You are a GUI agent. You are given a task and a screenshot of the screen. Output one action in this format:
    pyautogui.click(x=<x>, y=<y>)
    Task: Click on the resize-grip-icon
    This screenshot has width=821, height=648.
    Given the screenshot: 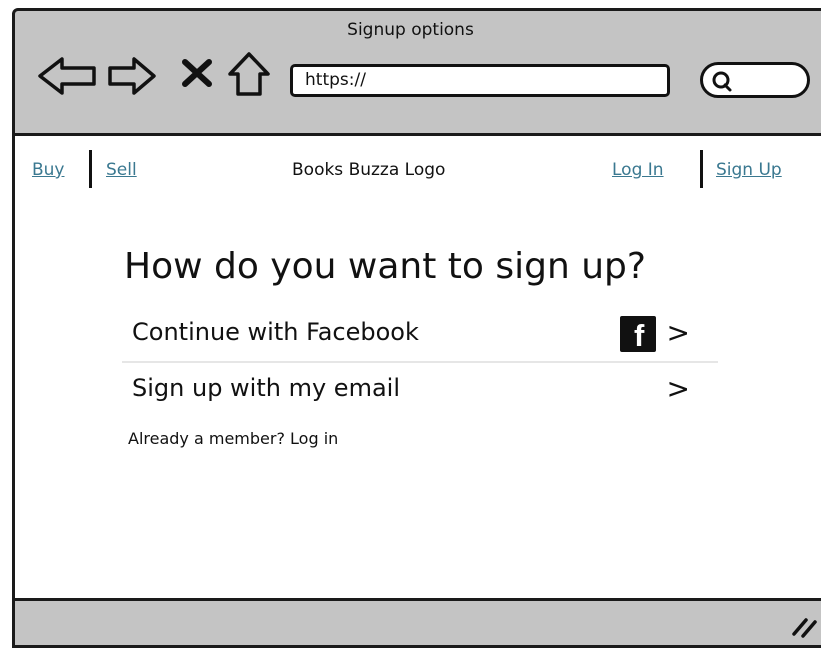 What is the action you would take?
    pyautogui.click(x=805, y=625)
    